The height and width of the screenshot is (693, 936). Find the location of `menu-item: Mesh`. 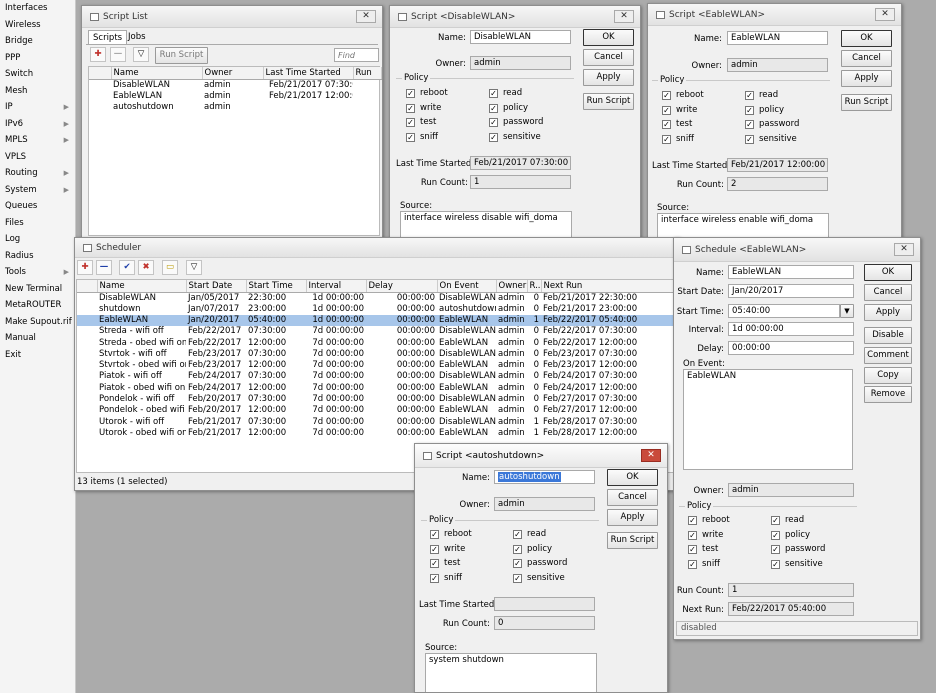

menu-item: Mesh is located at coordinates (37, 91).